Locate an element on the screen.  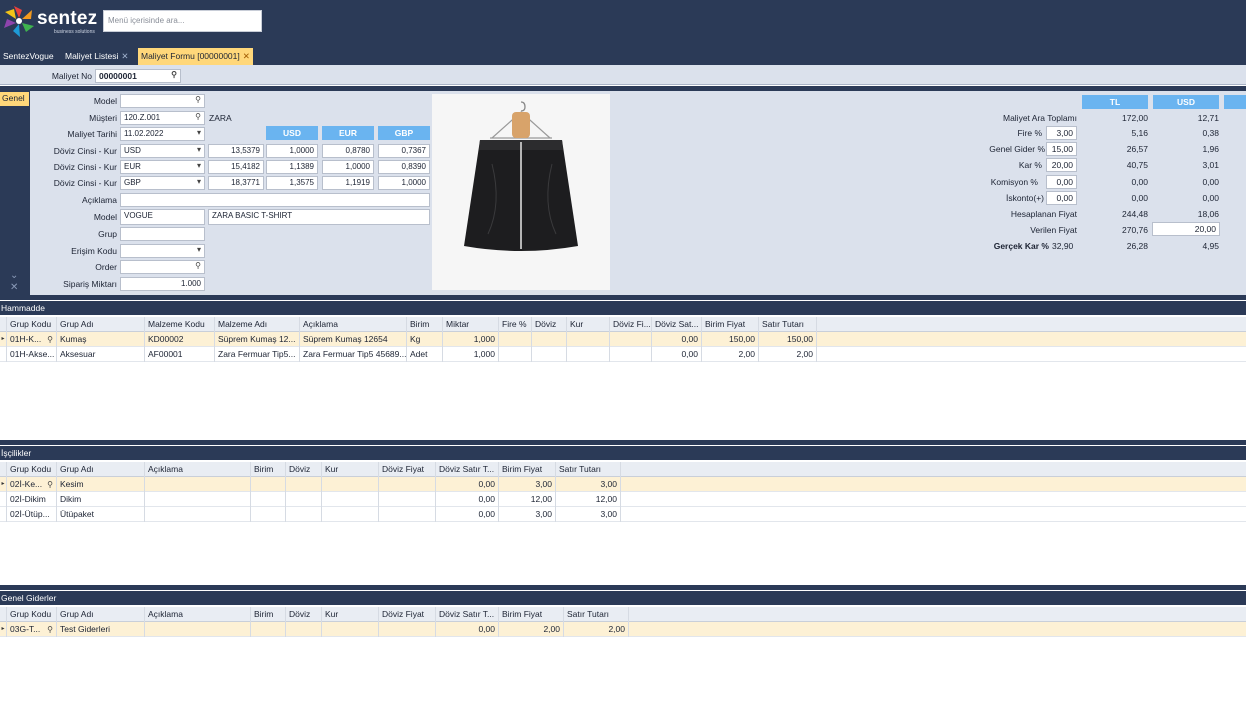
table-cell: KD00002 is located at coordinates (180, 339).